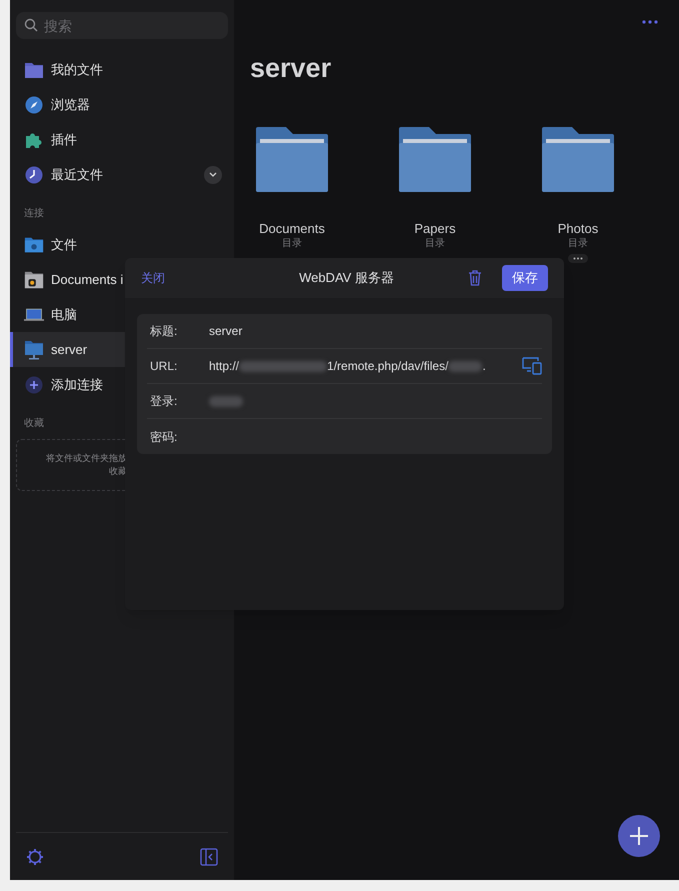  What do you see at coordinates (34, 105) in the screenshot?
I see `compass-icon` at bounding box center [34, 105].